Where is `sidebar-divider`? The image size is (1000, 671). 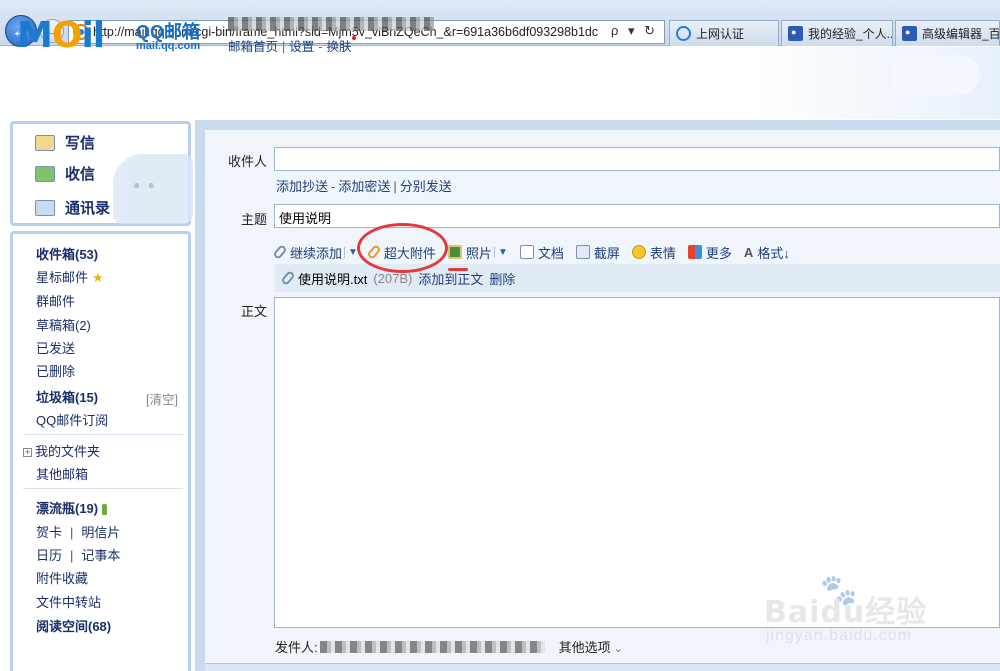 sidebar-divider is located at coordinates (103, 434).